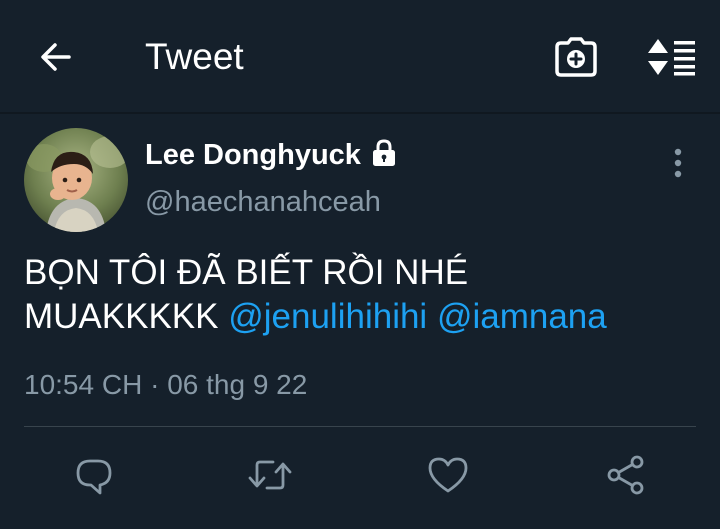 This screenshot has height=529, width=720. What do you see at coordinates (522, 316) in the screenshot?
I see `mention-link: @iamnana` at bounding box center [522, 316].